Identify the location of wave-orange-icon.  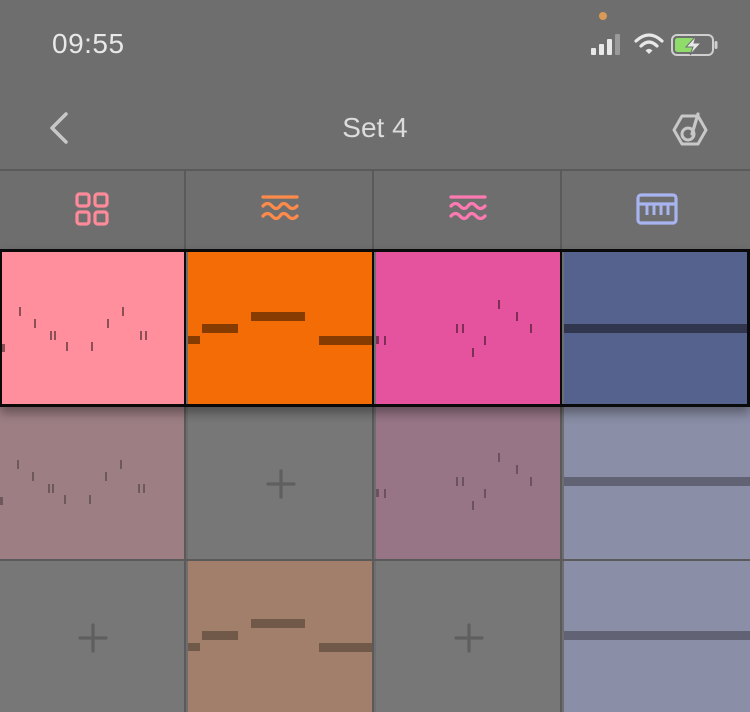
(280, 208).